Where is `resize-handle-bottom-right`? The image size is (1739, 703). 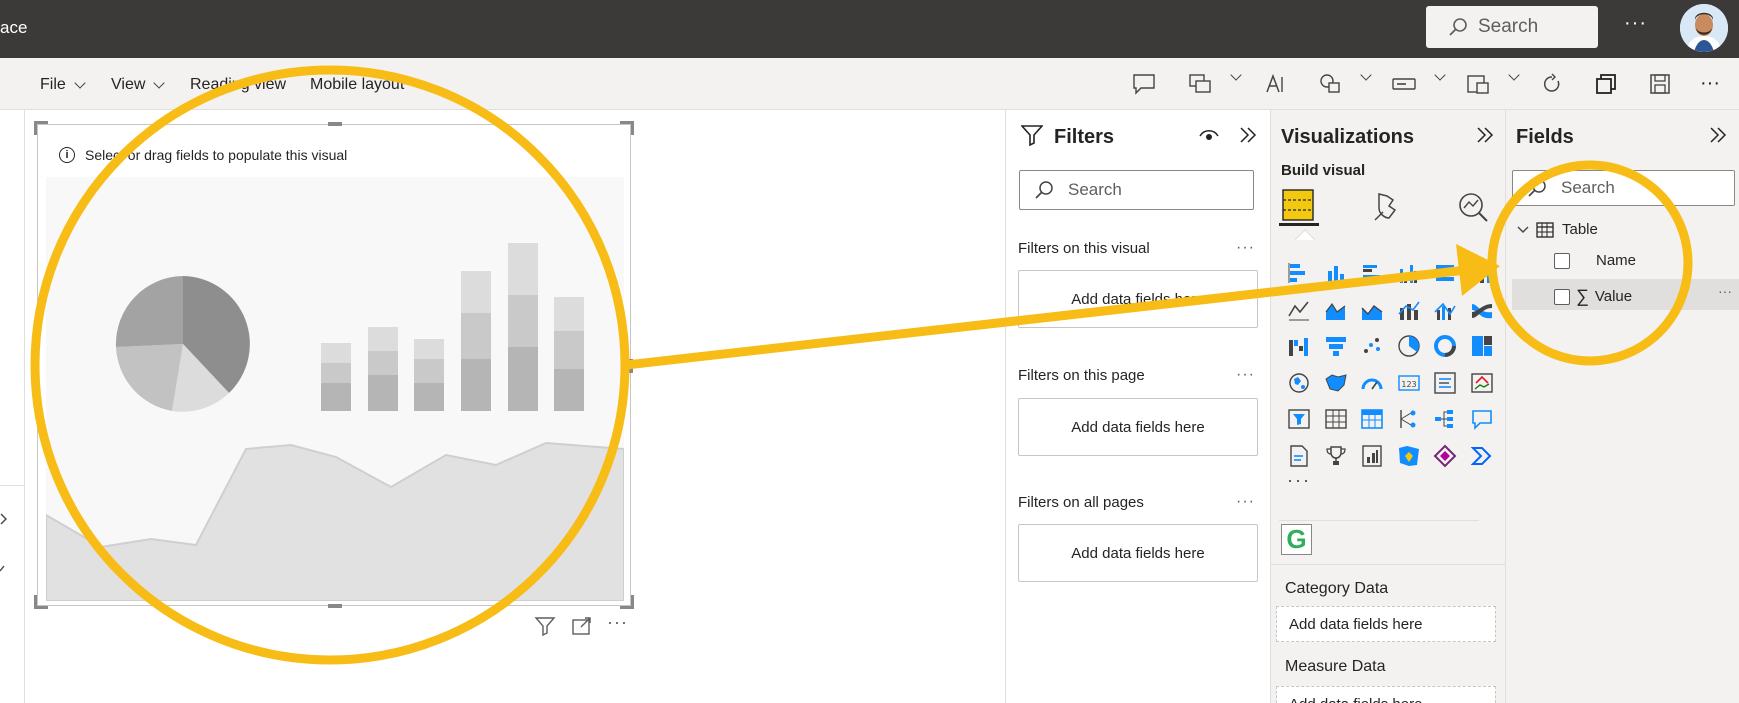 resize-handle-bottom-right is located at coordinates (627, 602).